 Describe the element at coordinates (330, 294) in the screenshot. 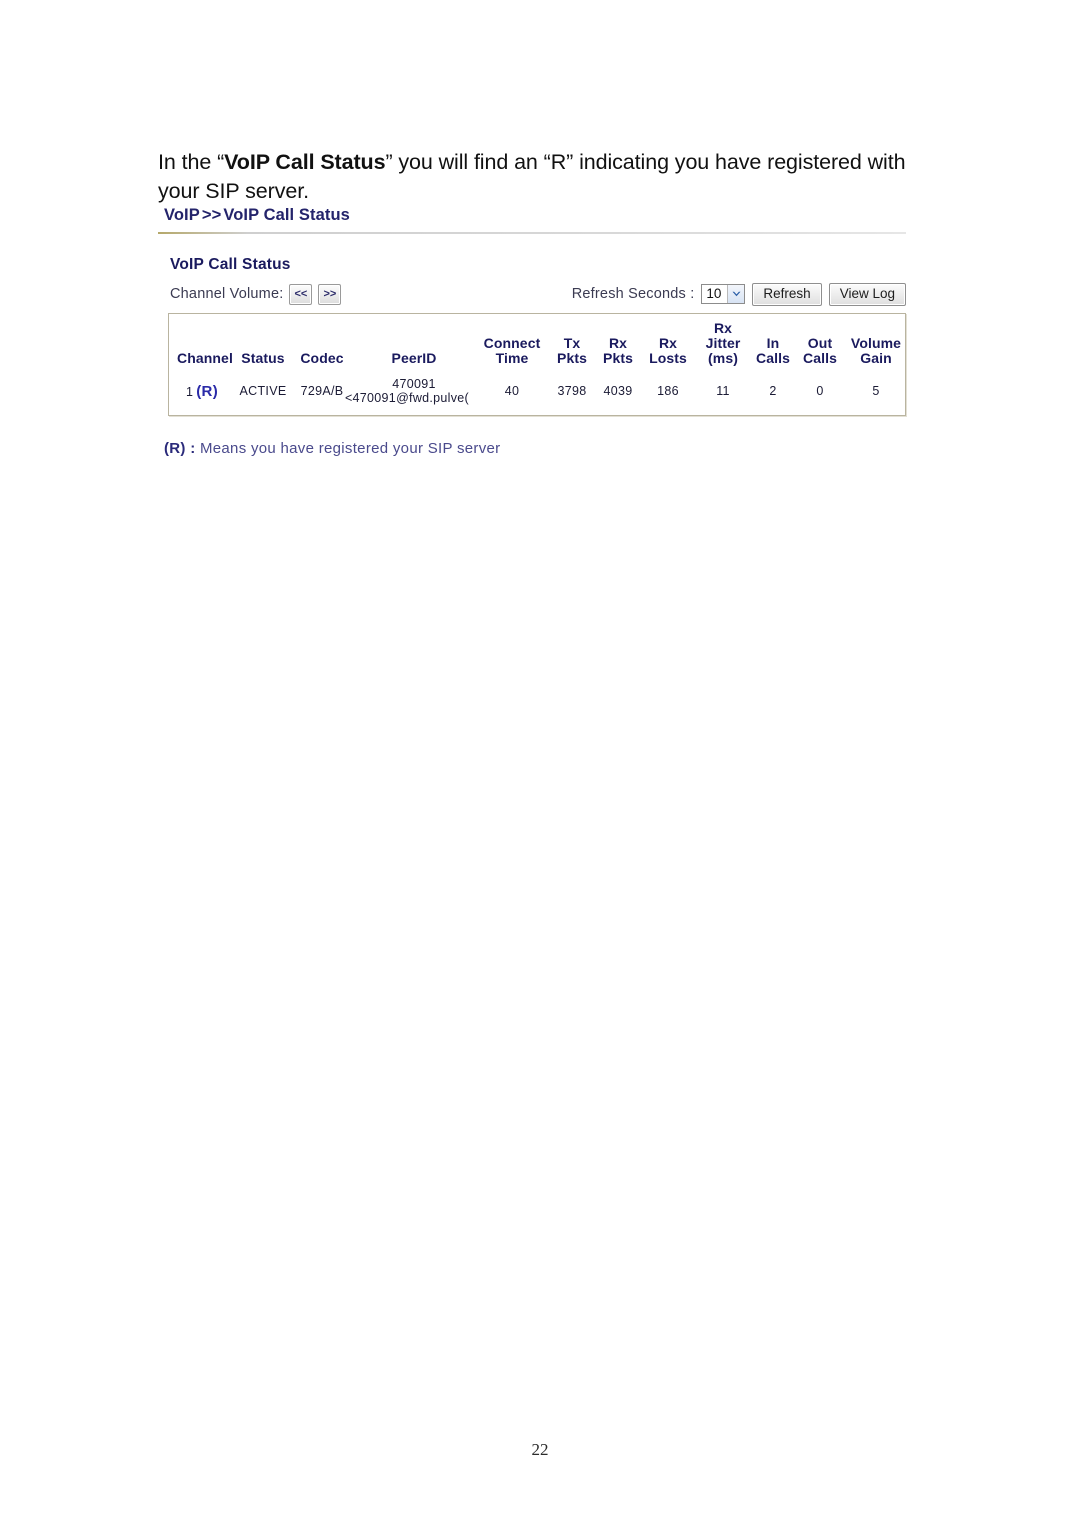

I see `channel-volume-next-button: >>` at that location.